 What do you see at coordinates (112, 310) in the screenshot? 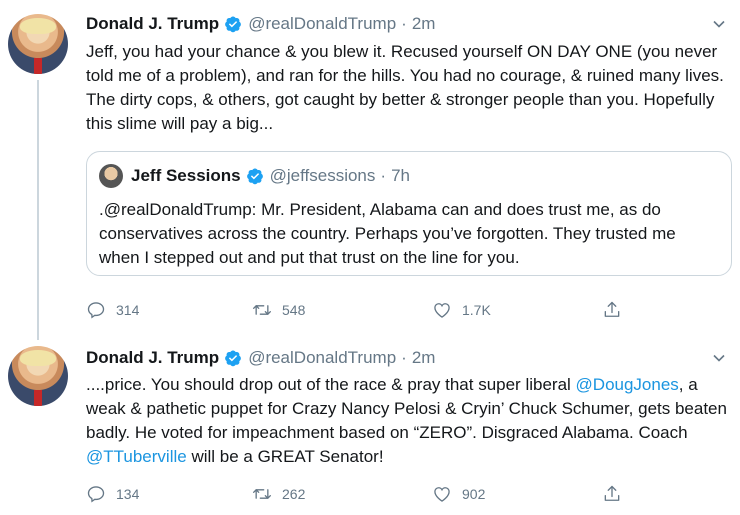
I see `reply-button: 314` at bounding box center [112, 310].